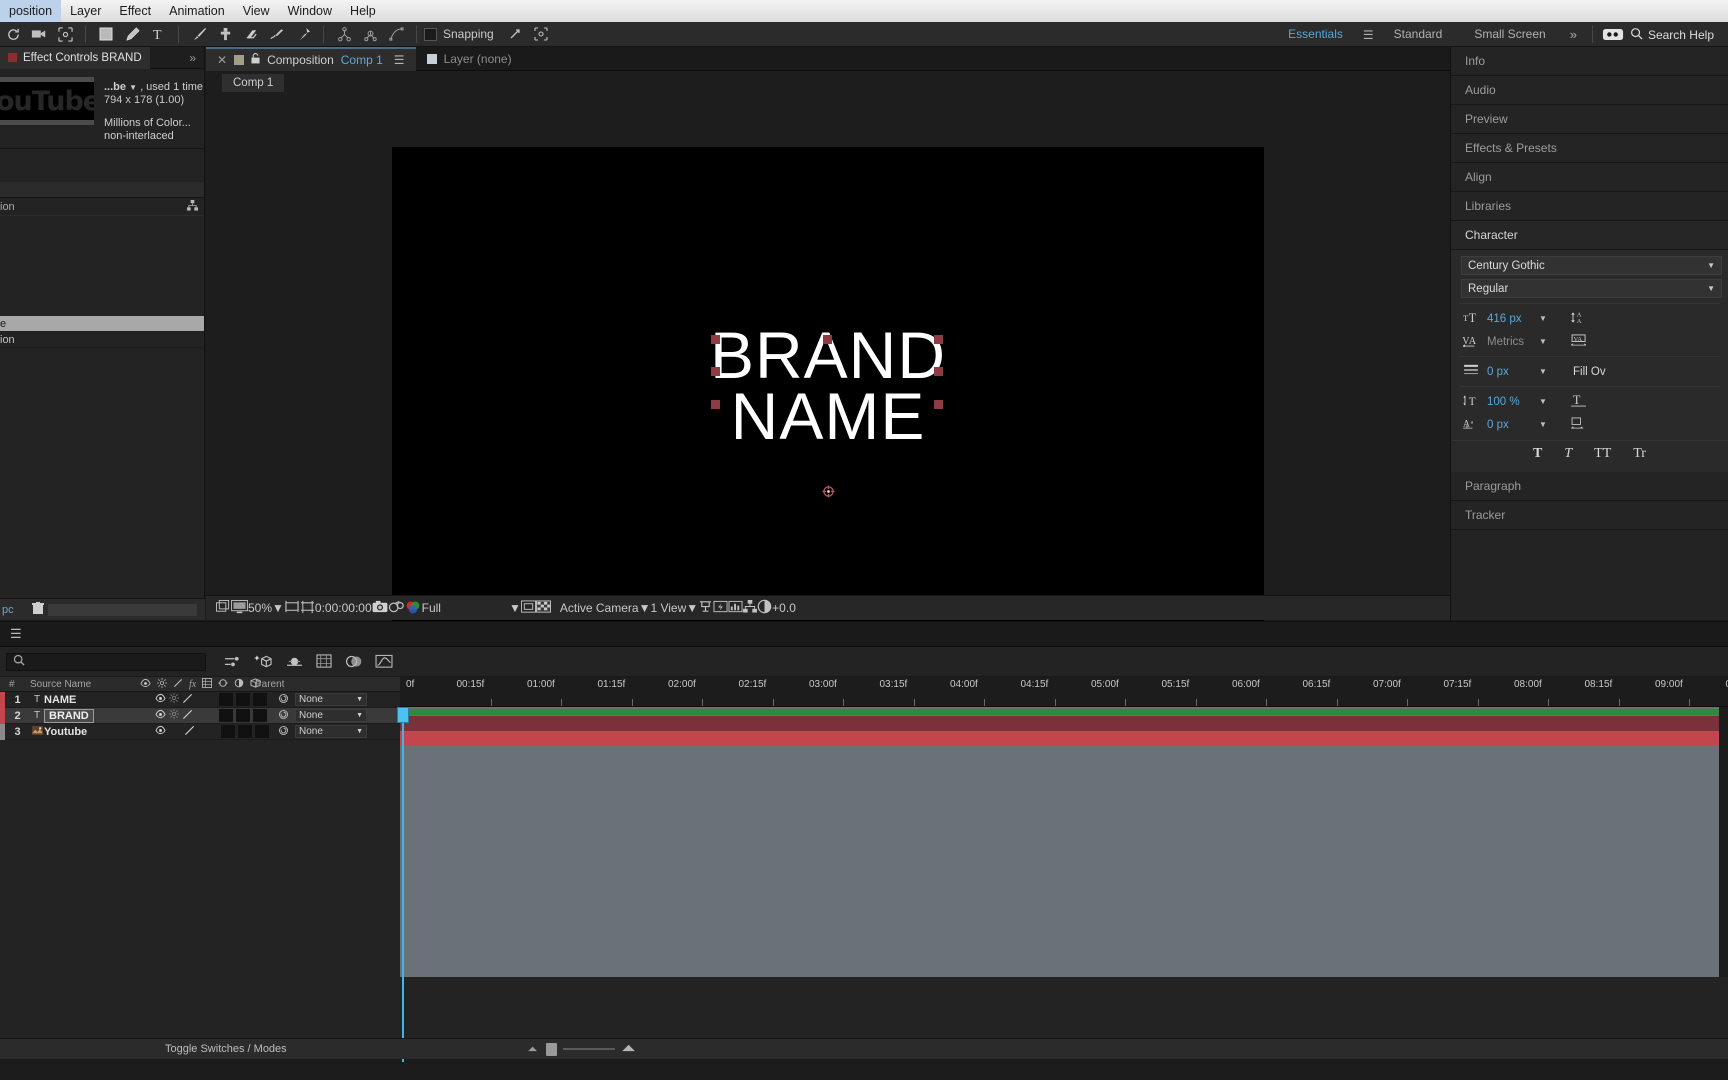 The height and width of the screenshot is (1080, 1728). Describe the element at coordinates (431, 608) in the screenshot. I see `resolution-value: Full` at that location.